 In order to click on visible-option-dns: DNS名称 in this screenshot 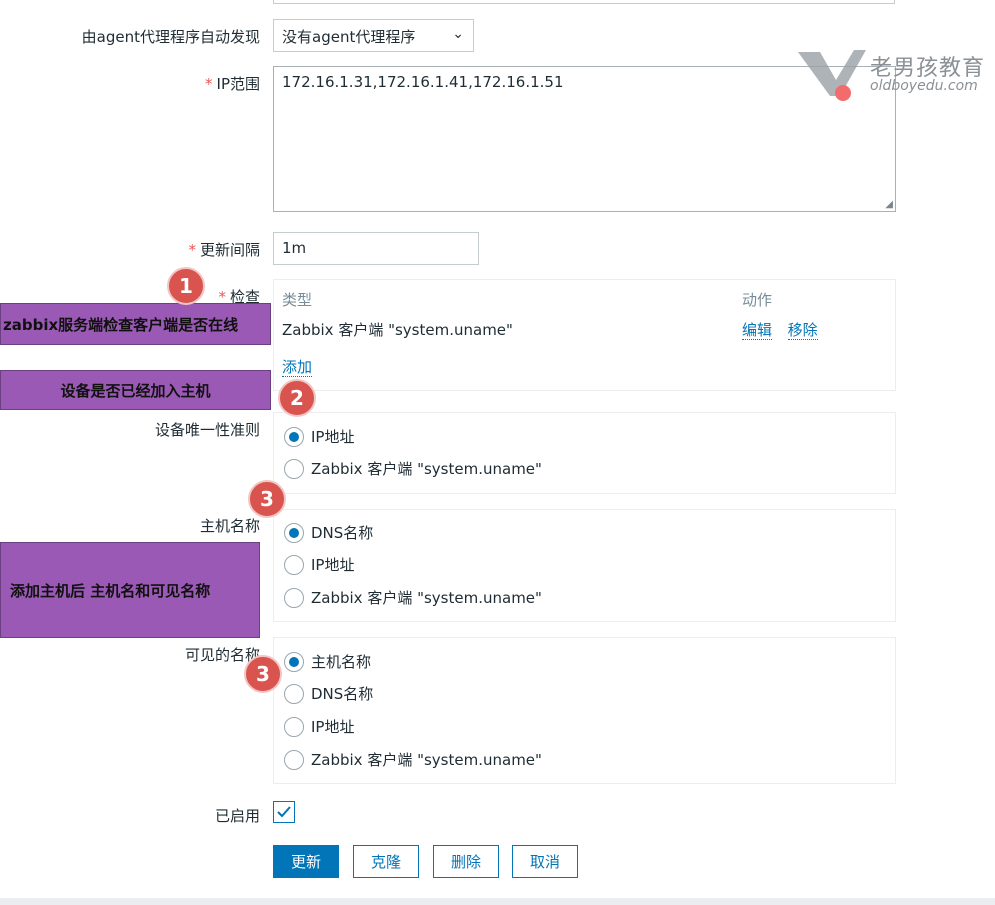, I will do `click(328, 693)`.